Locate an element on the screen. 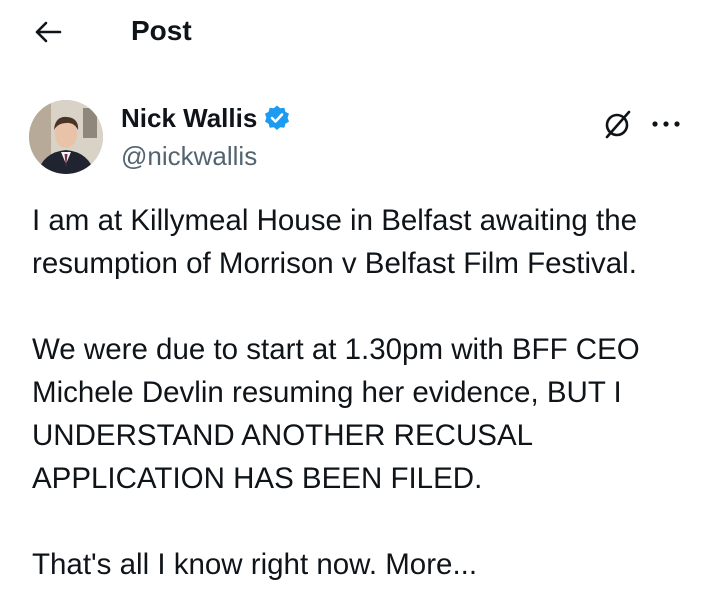 This screenshot has width=706, height=600. verified-badge-icon is located at coordinates (277, 117).